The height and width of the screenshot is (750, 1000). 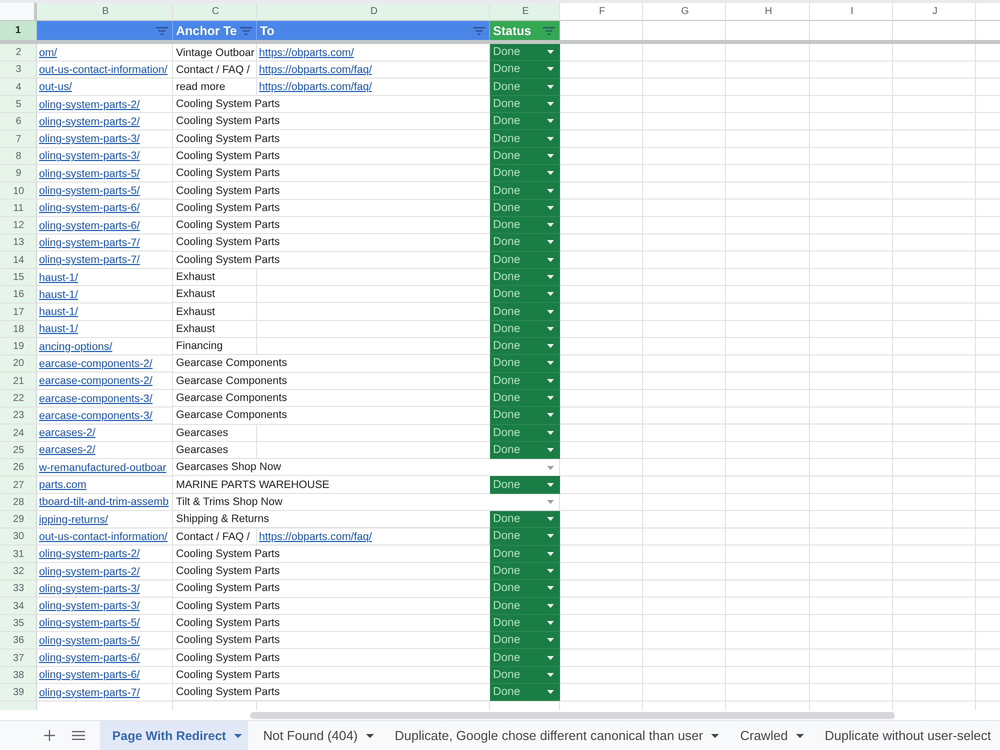 I want to click on row-header: 34, so click(x=18, y=606).